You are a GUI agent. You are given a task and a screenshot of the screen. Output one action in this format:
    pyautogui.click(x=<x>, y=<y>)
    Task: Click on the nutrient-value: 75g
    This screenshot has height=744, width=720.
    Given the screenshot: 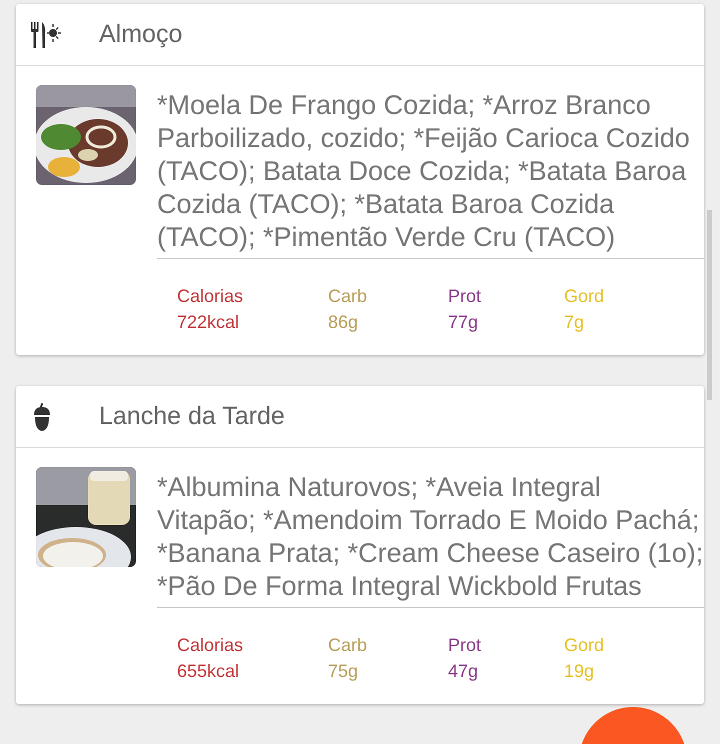 What is the action you would take?
    pyautogui.click(x=344, y=671)
    